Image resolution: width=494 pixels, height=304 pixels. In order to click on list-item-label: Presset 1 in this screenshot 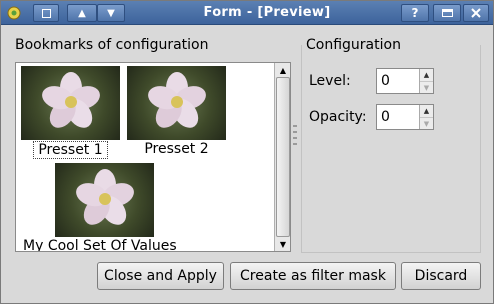, I will do `click(70, 150)`.